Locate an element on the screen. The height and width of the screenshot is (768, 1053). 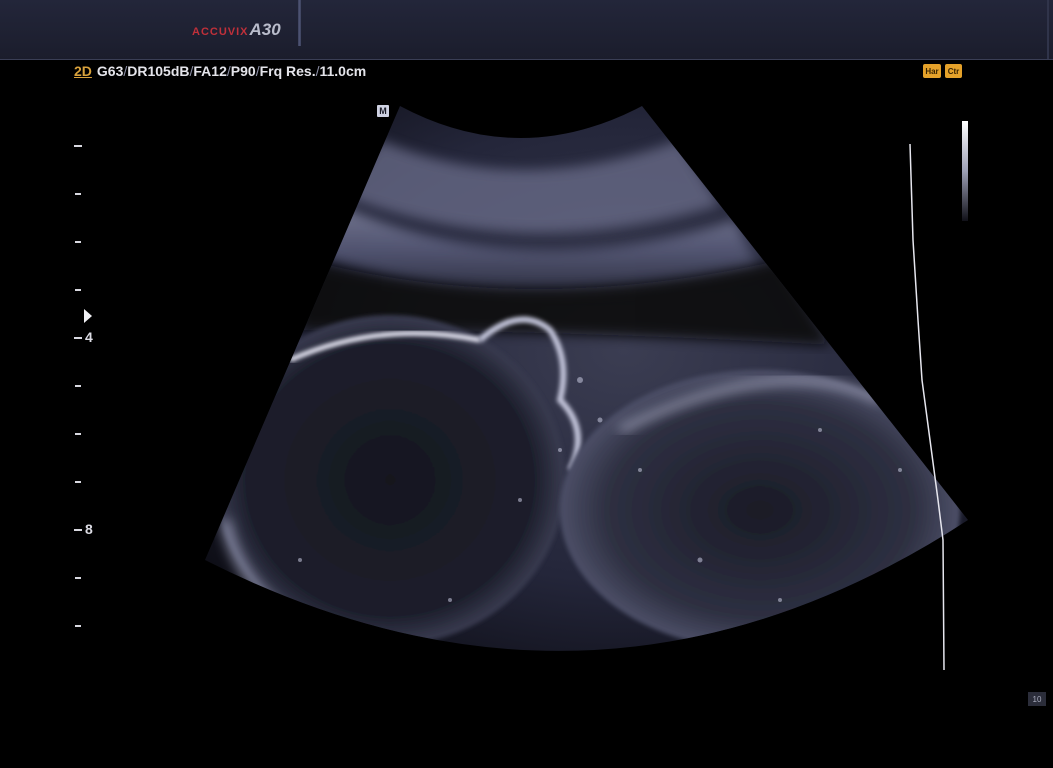
orientation-marker: M is located at coordinates (383, 111).